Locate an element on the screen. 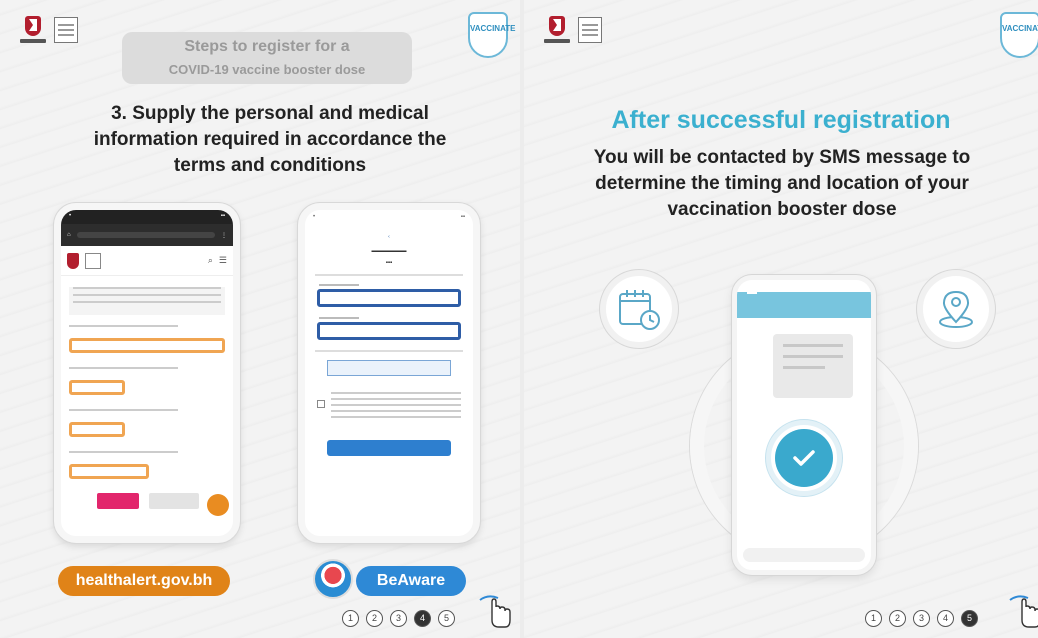 Image resolution: width=1038 pixels, height=638 pixels. beaware-app-pill: BeAware is located at coordinates (411, 581).